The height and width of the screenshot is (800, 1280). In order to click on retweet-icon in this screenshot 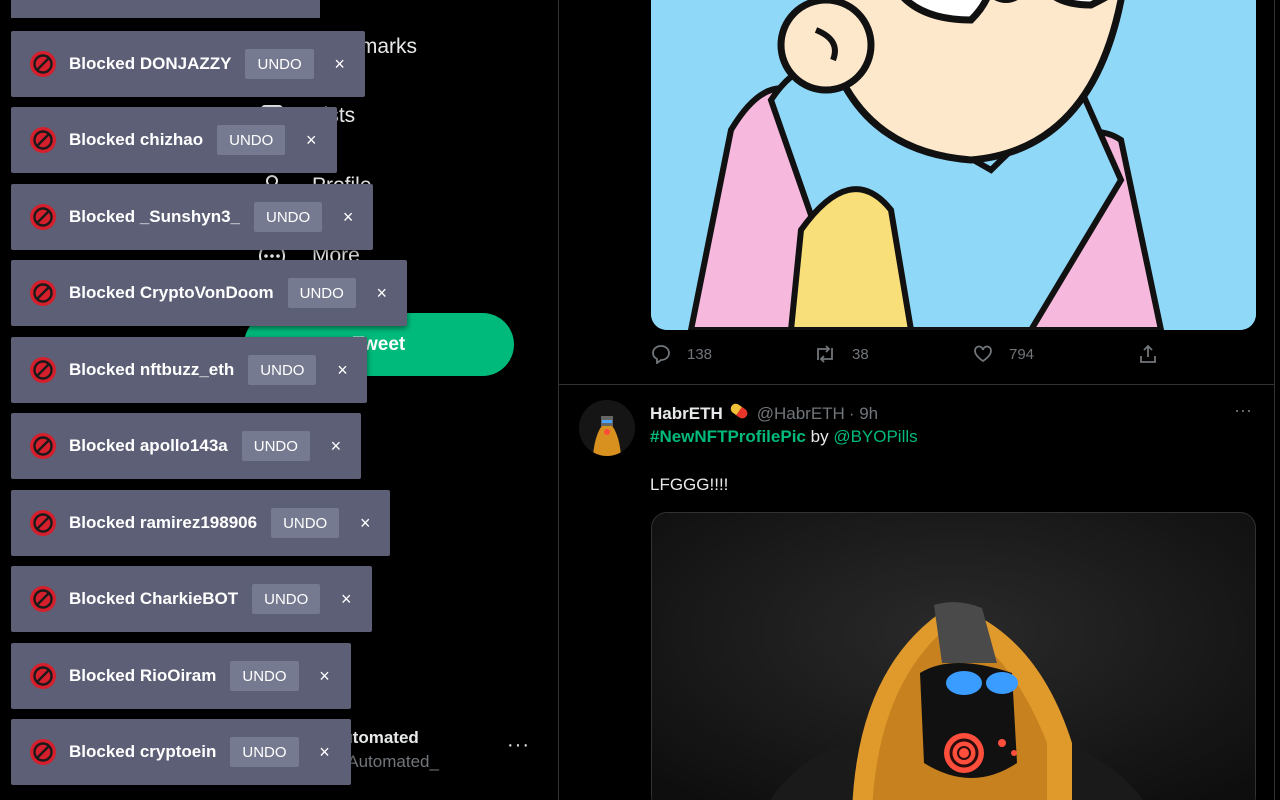, I will do `click(825, 354)`.